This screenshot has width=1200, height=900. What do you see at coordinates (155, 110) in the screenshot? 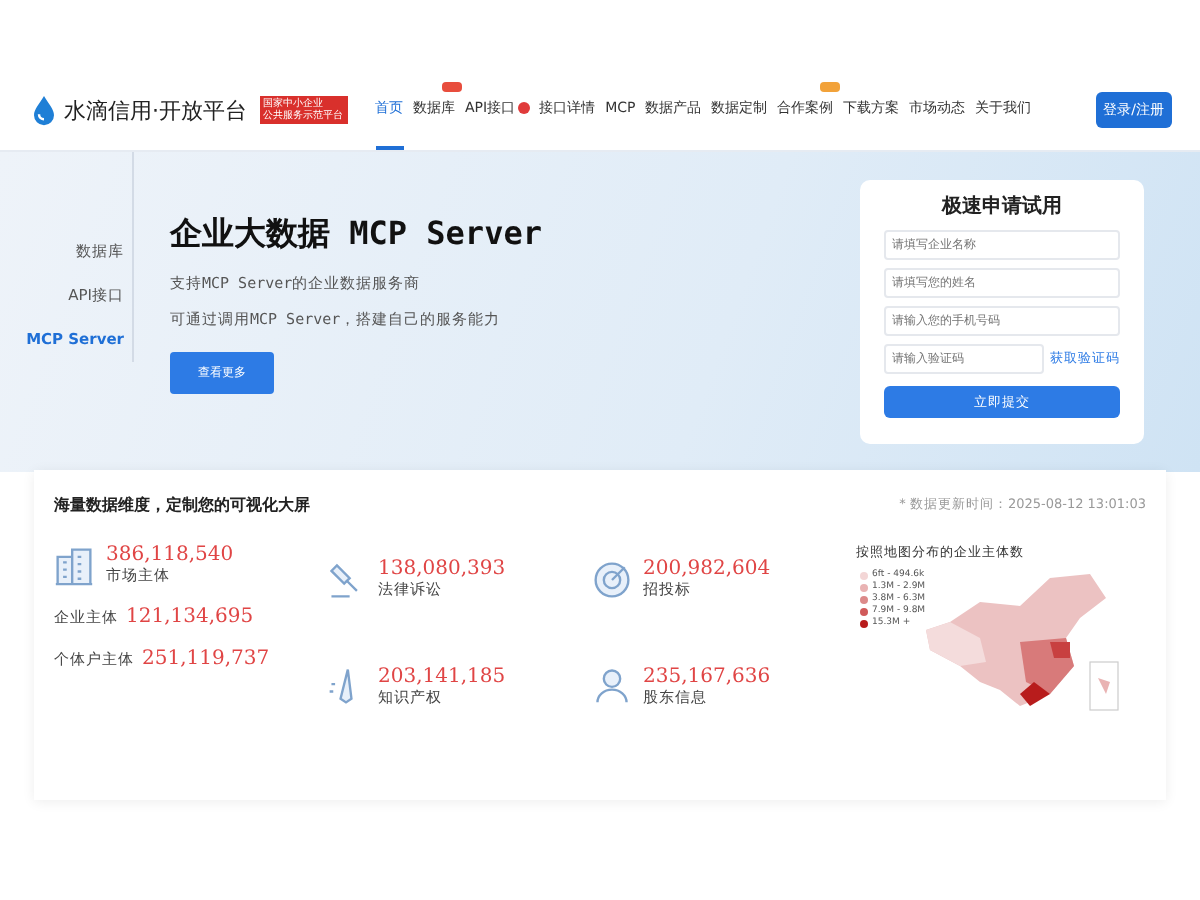
I see `logo-text: 水滴信用·开放平台` at bounding box center [155, 110].